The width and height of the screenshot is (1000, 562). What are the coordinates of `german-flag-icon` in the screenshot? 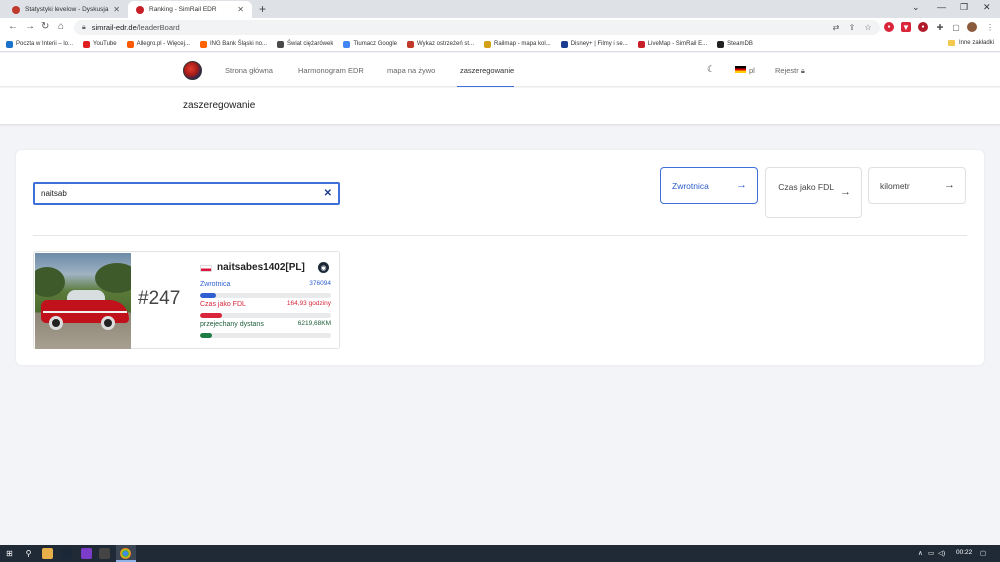 It's located at (740, 69).